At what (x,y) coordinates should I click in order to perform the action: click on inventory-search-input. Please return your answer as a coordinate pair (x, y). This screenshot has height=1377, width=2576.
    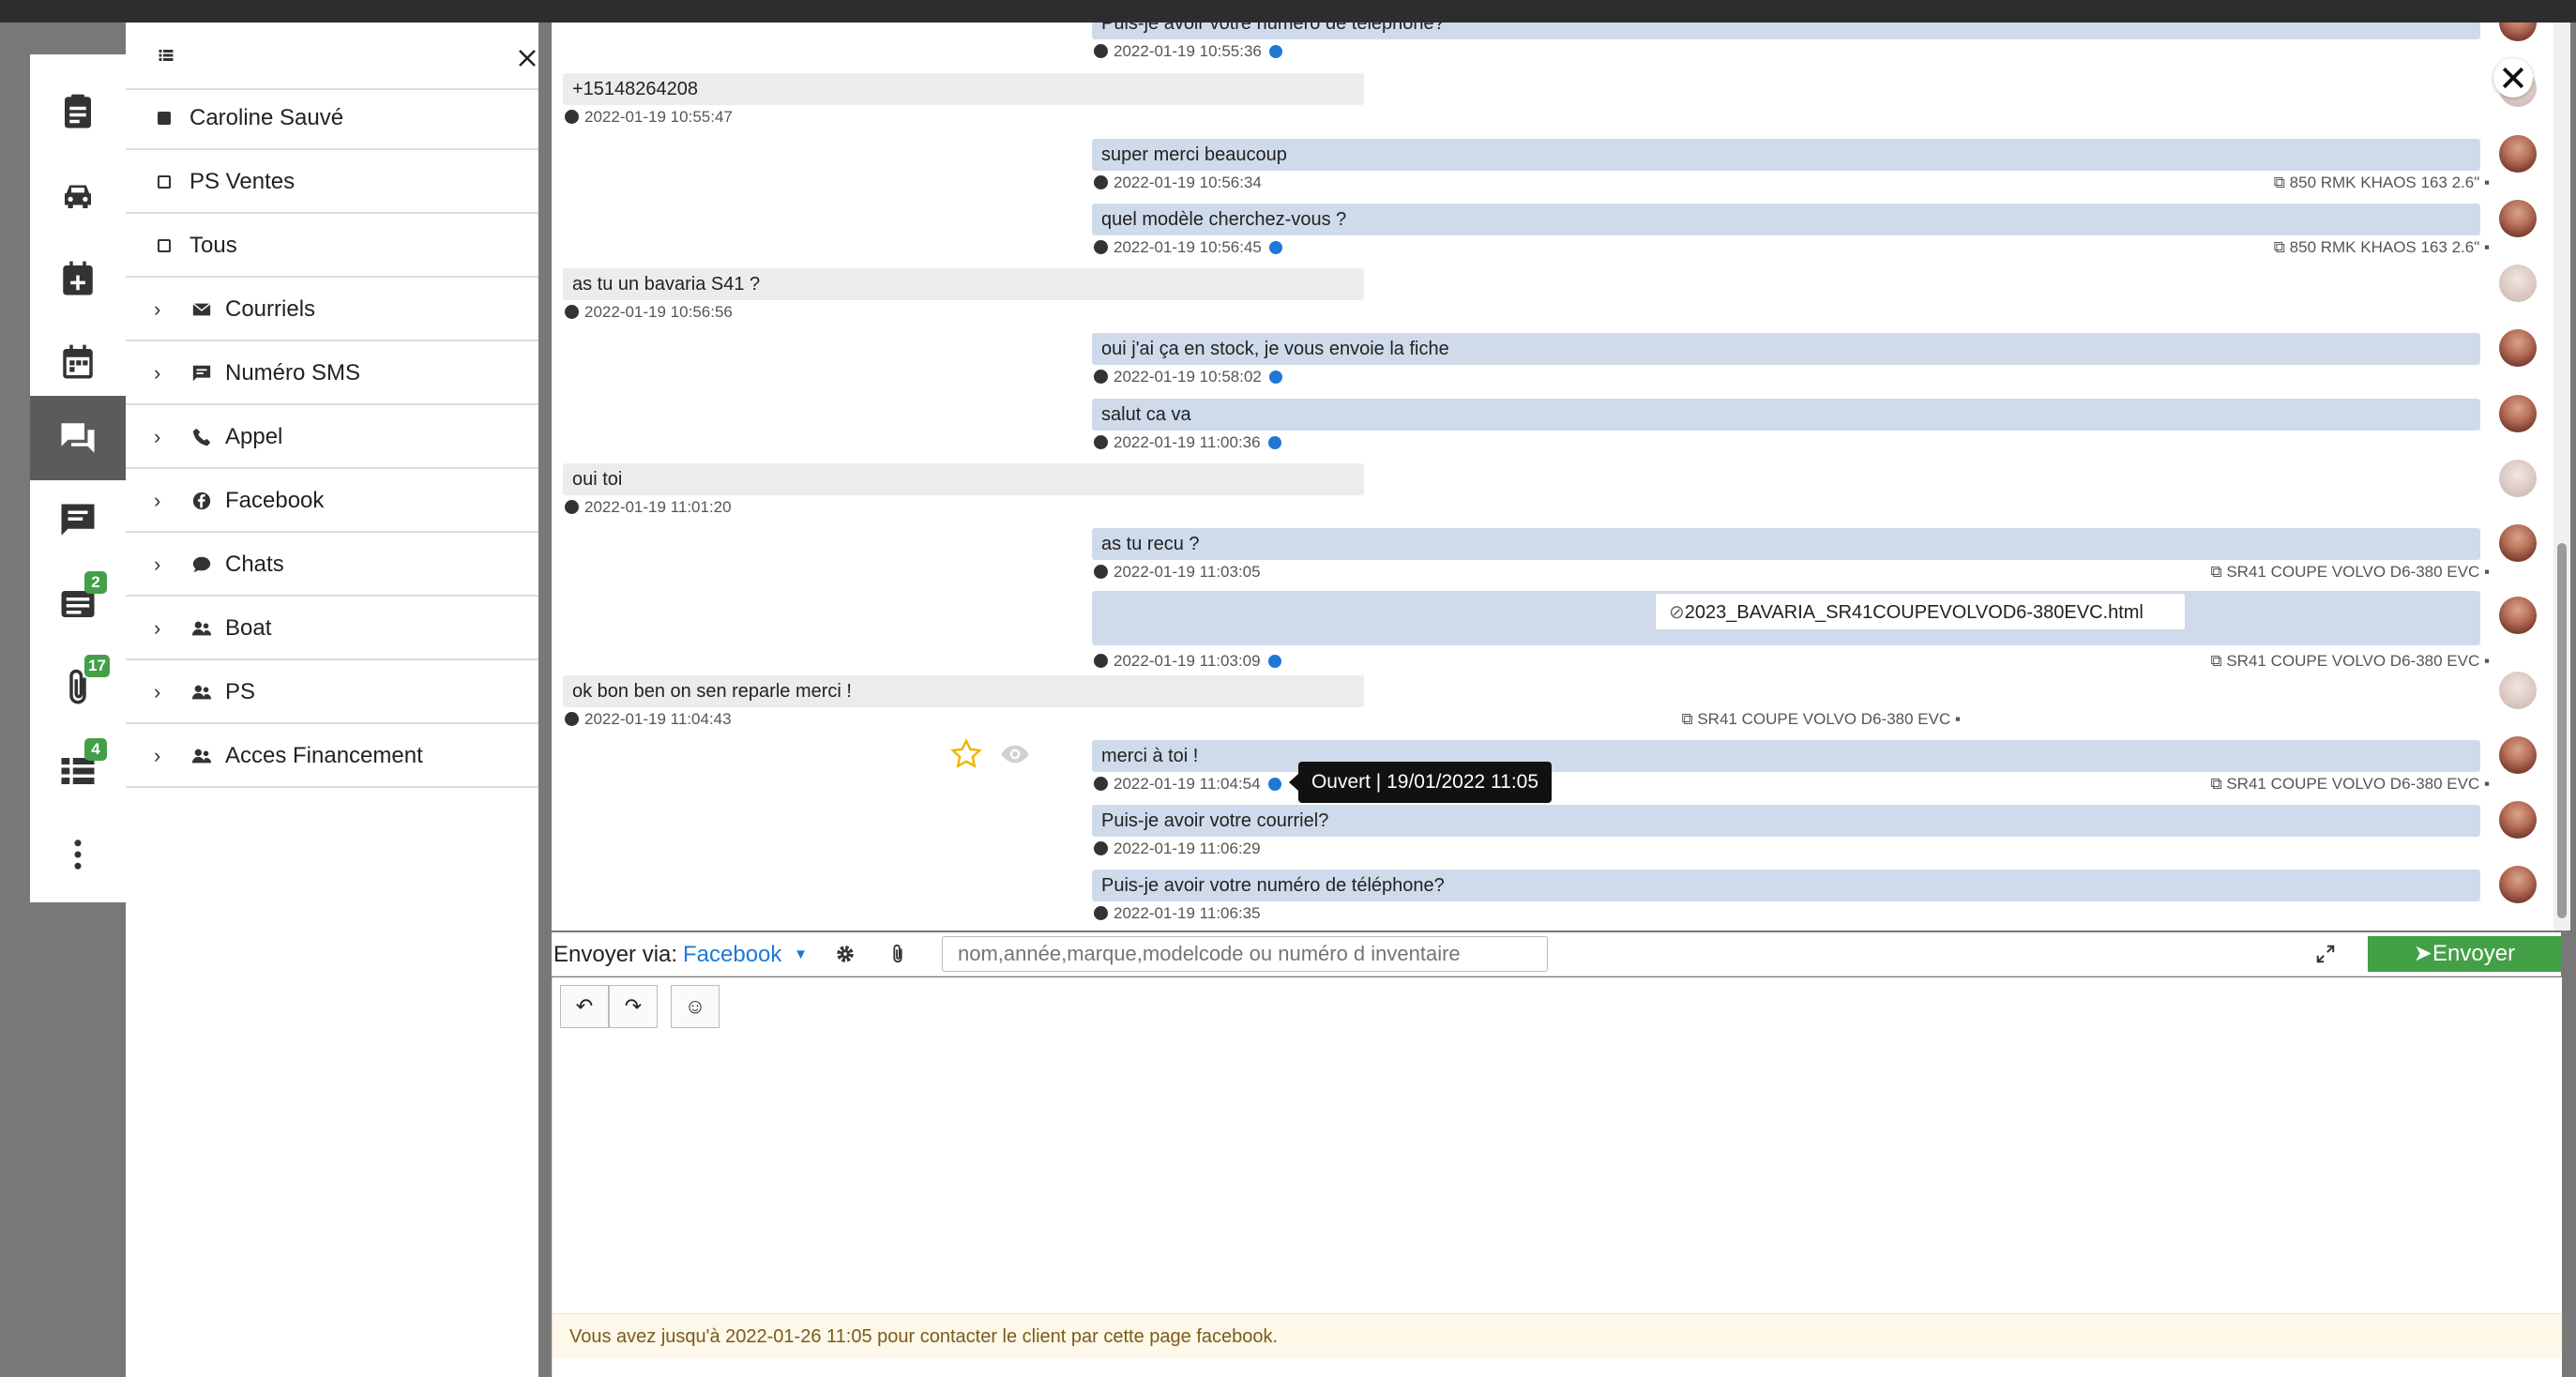
    Looking at the image, I should click on (1245, 954).